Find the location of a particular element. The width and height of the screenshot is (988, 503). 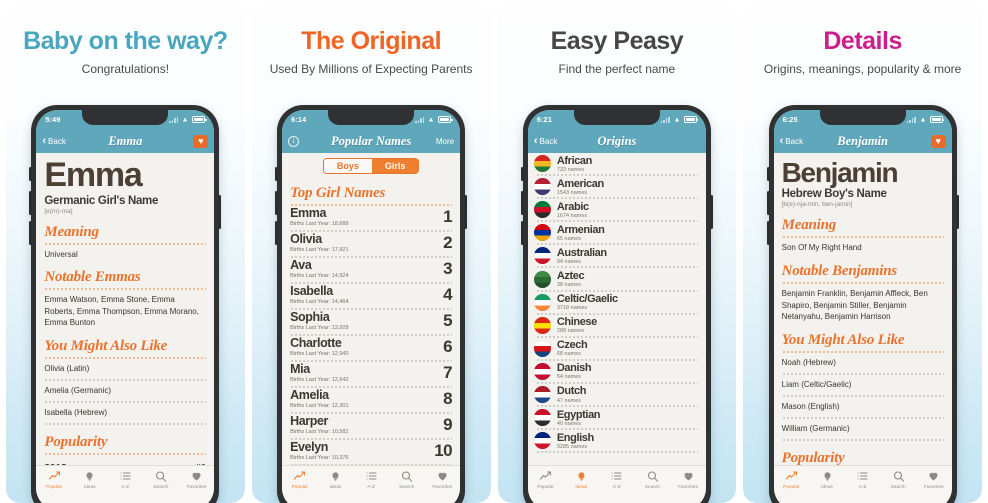

origin-row: Egyptian 40 names is located at coordinates (617, 417).